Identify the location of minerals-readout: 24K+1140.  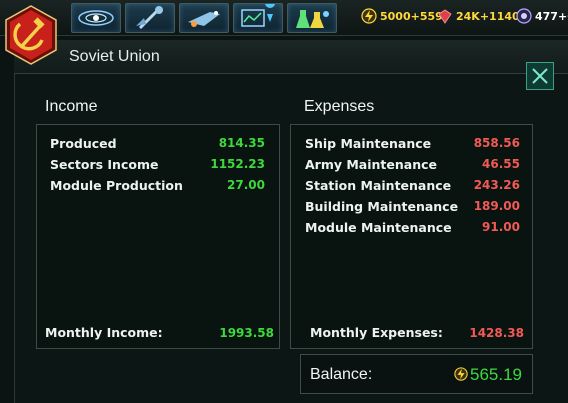
(488, 16).